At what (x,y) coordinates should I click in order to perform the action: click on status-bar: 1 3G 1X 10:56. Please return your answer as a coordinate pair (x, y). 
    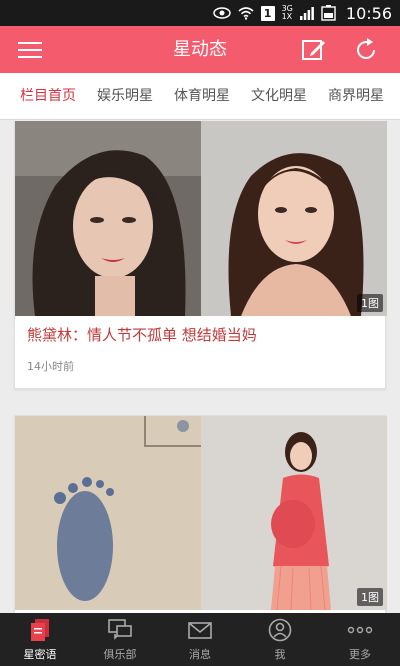
    Looking at the image, I should click on (200, 13).